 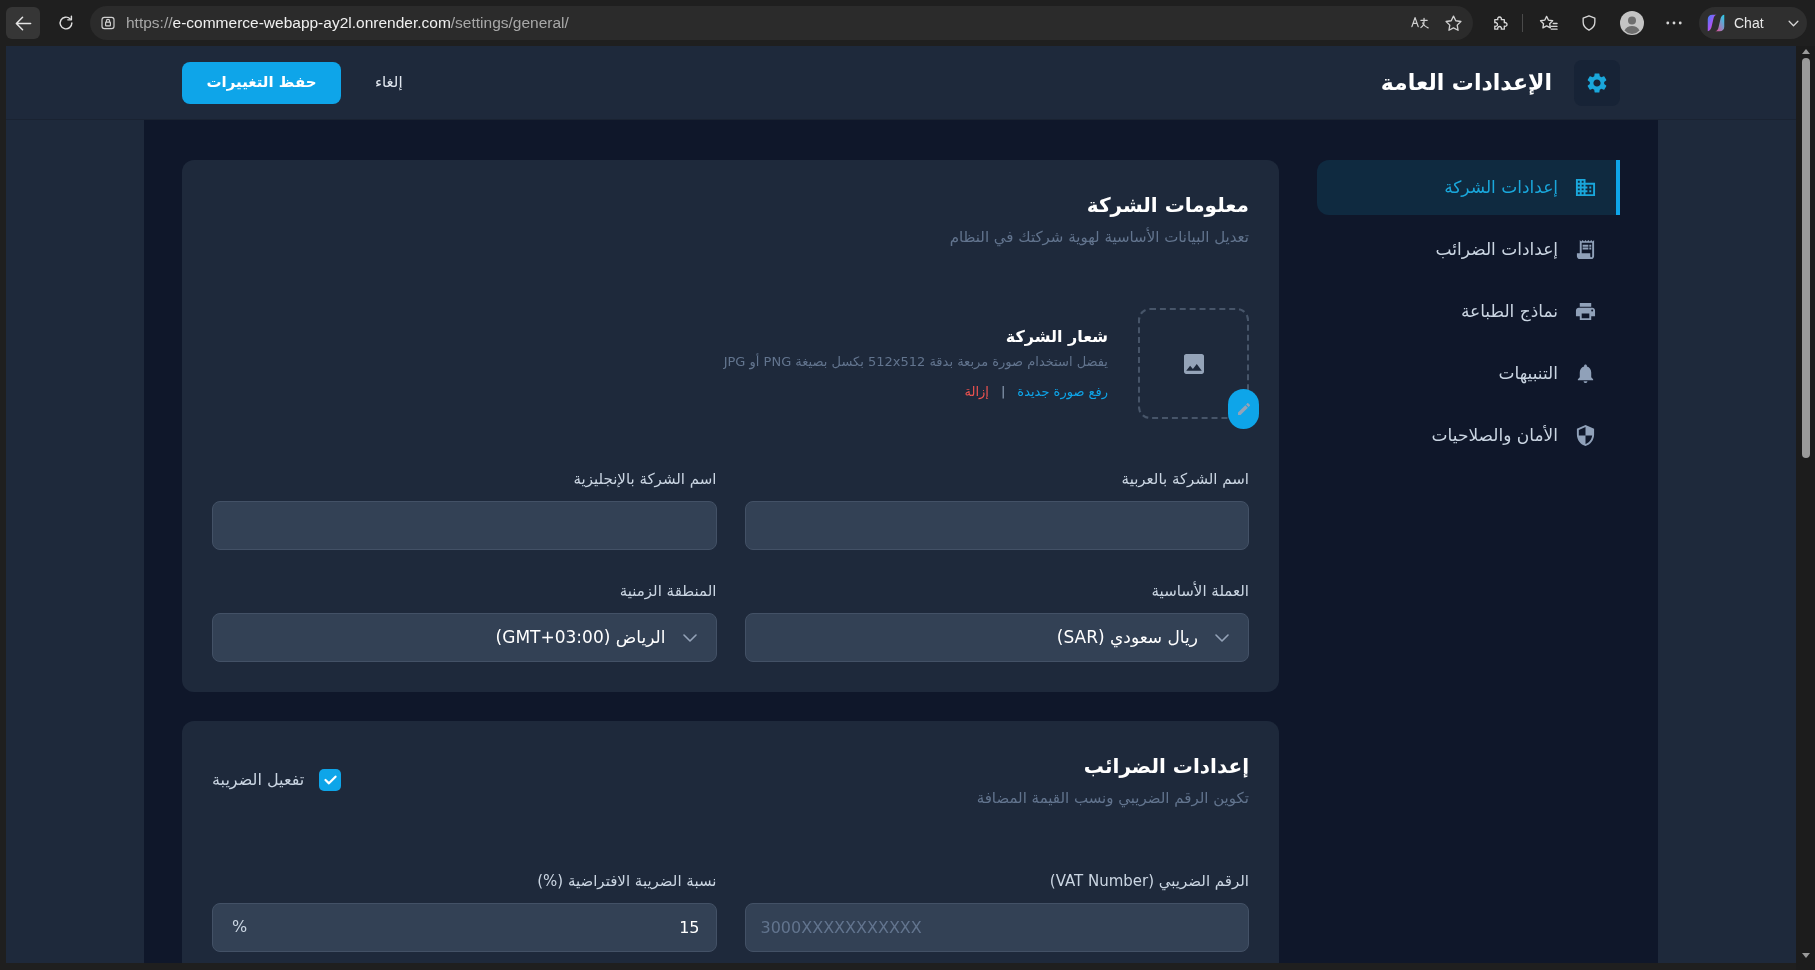 I want to click on lock-icon, so click(x=108, y=23).